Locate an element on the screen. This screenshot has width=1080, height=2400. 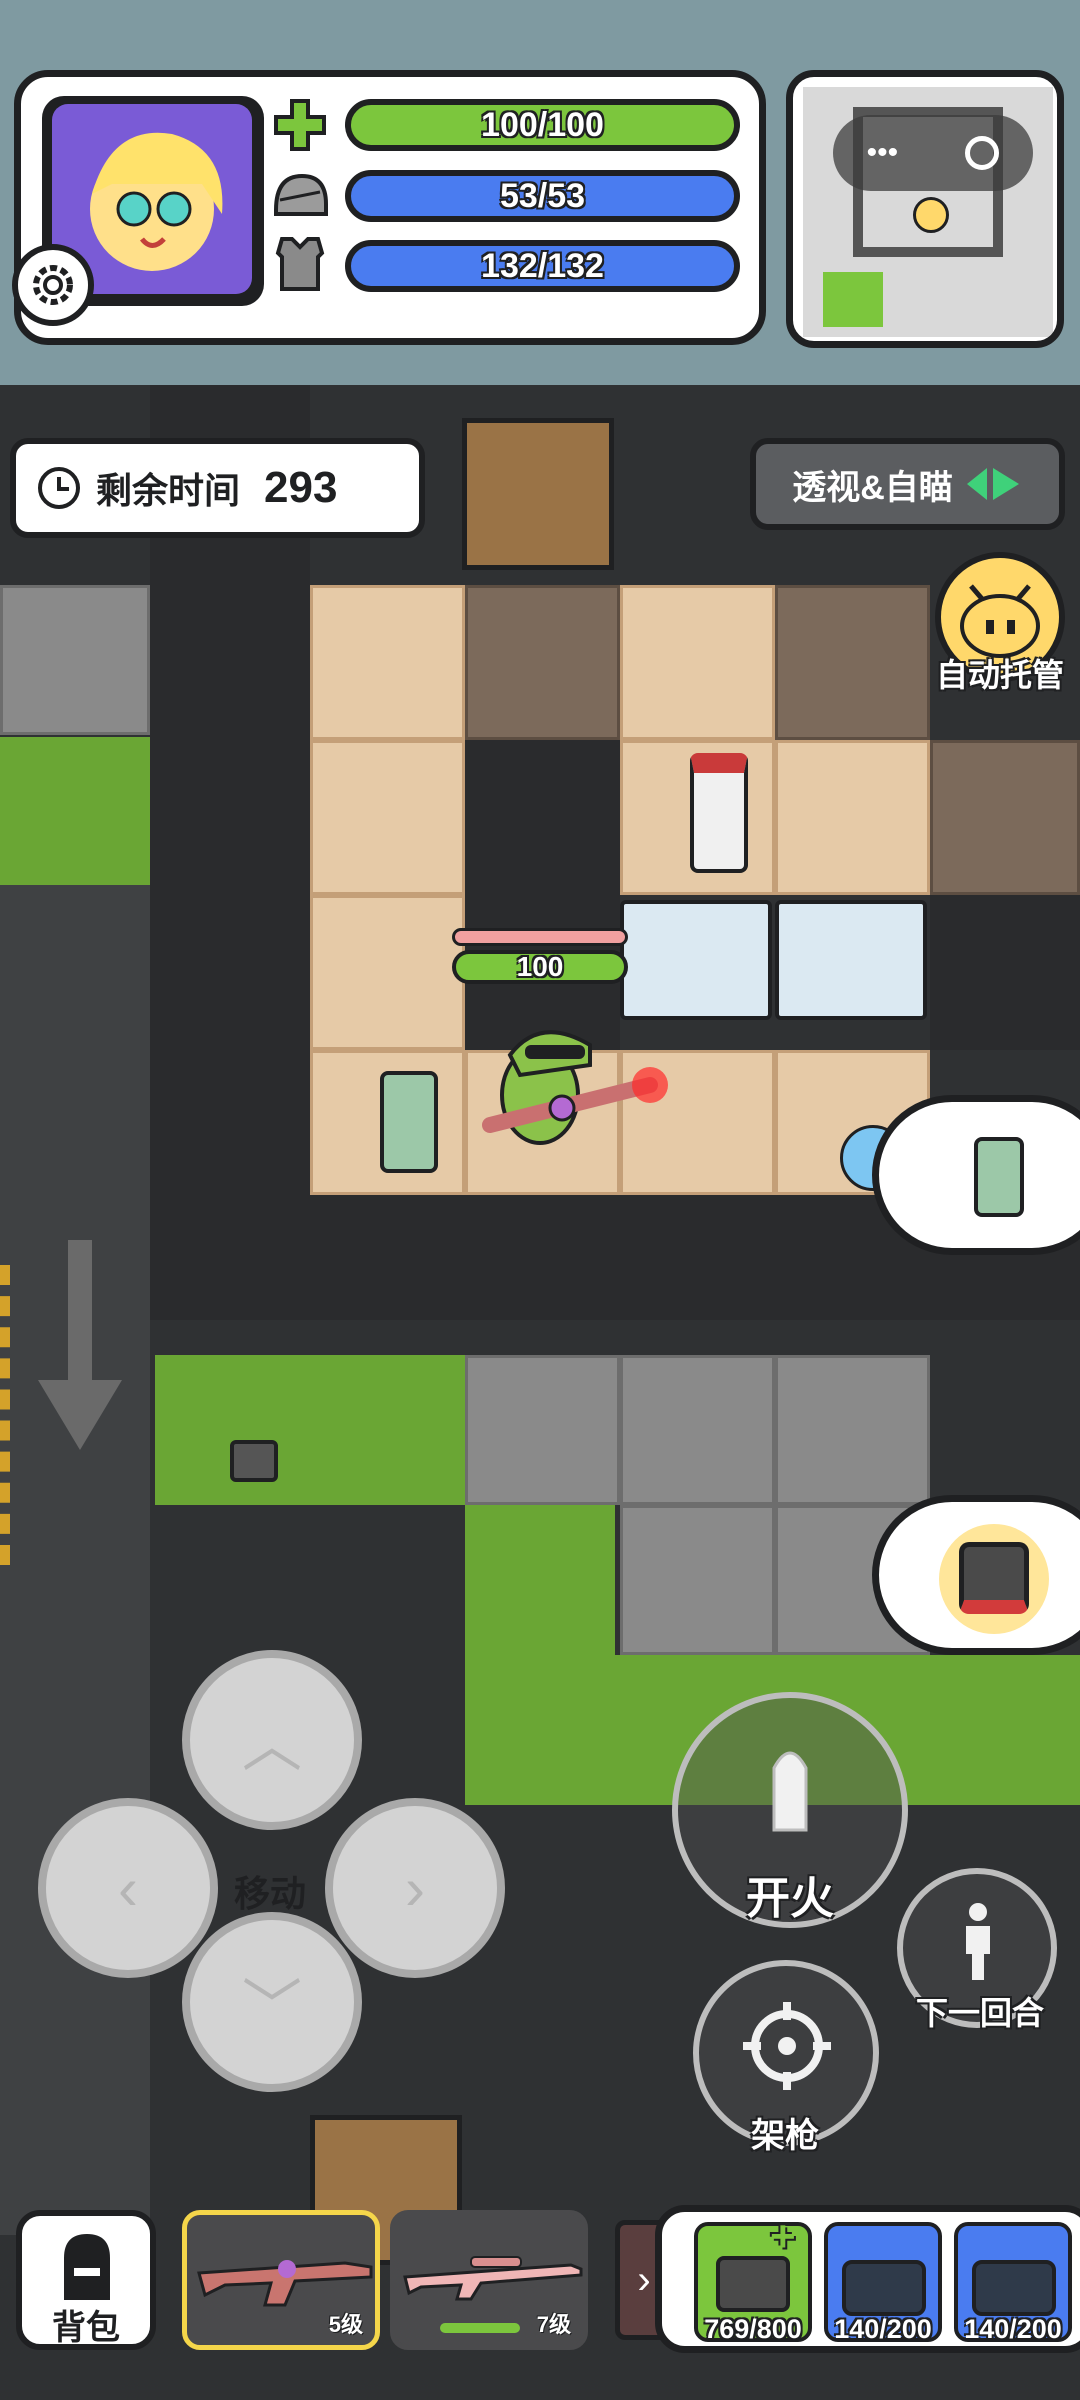
road is located at coordinates (75, 1560).